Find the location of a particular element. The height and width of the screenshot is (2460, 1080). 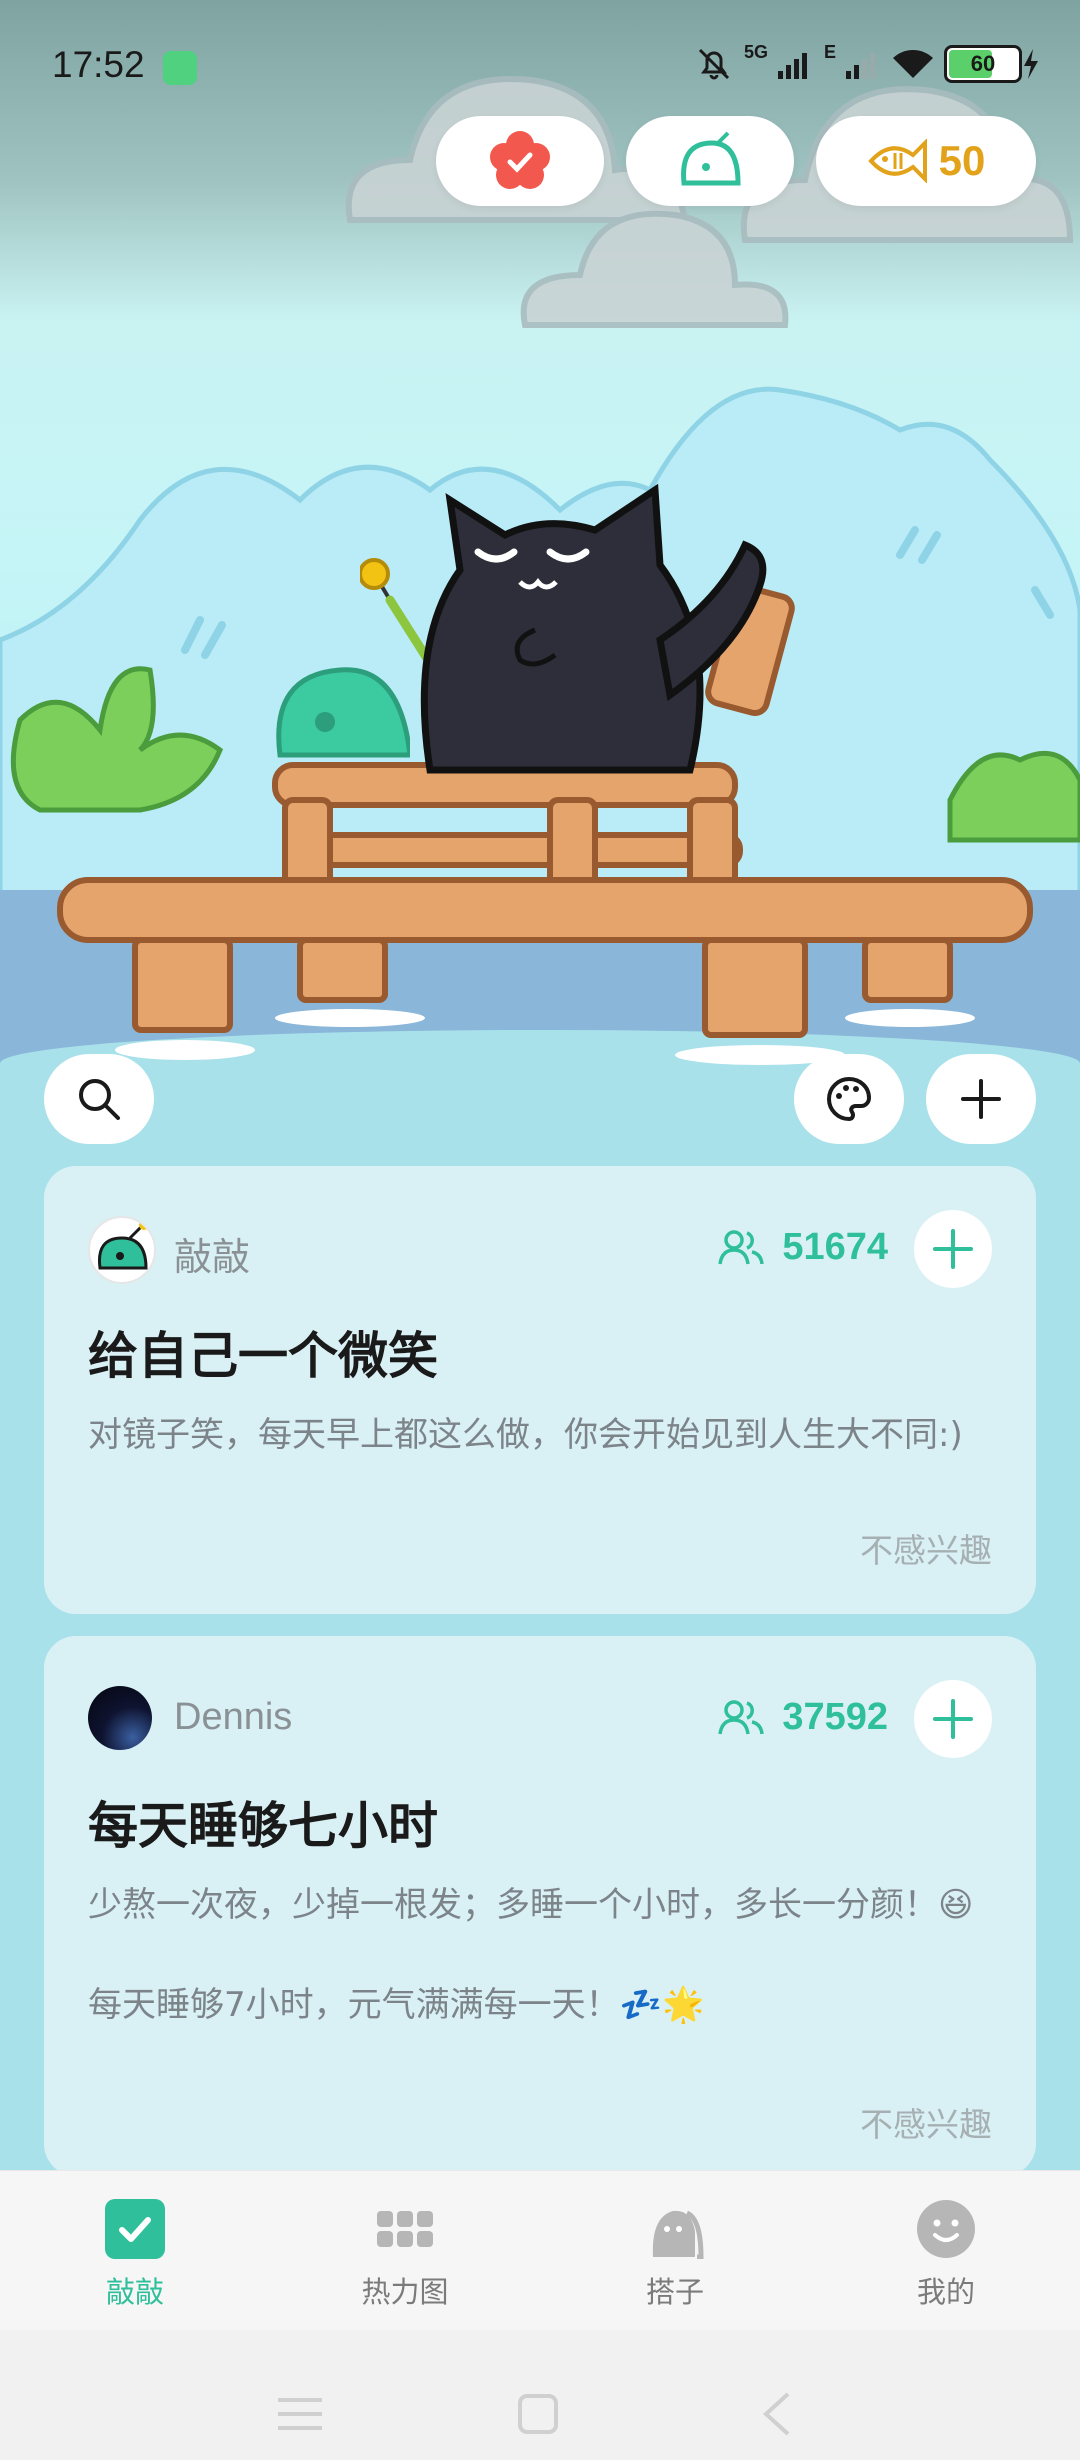

wooden-fish-avatar-icon is located at coordinates (123, 1245).